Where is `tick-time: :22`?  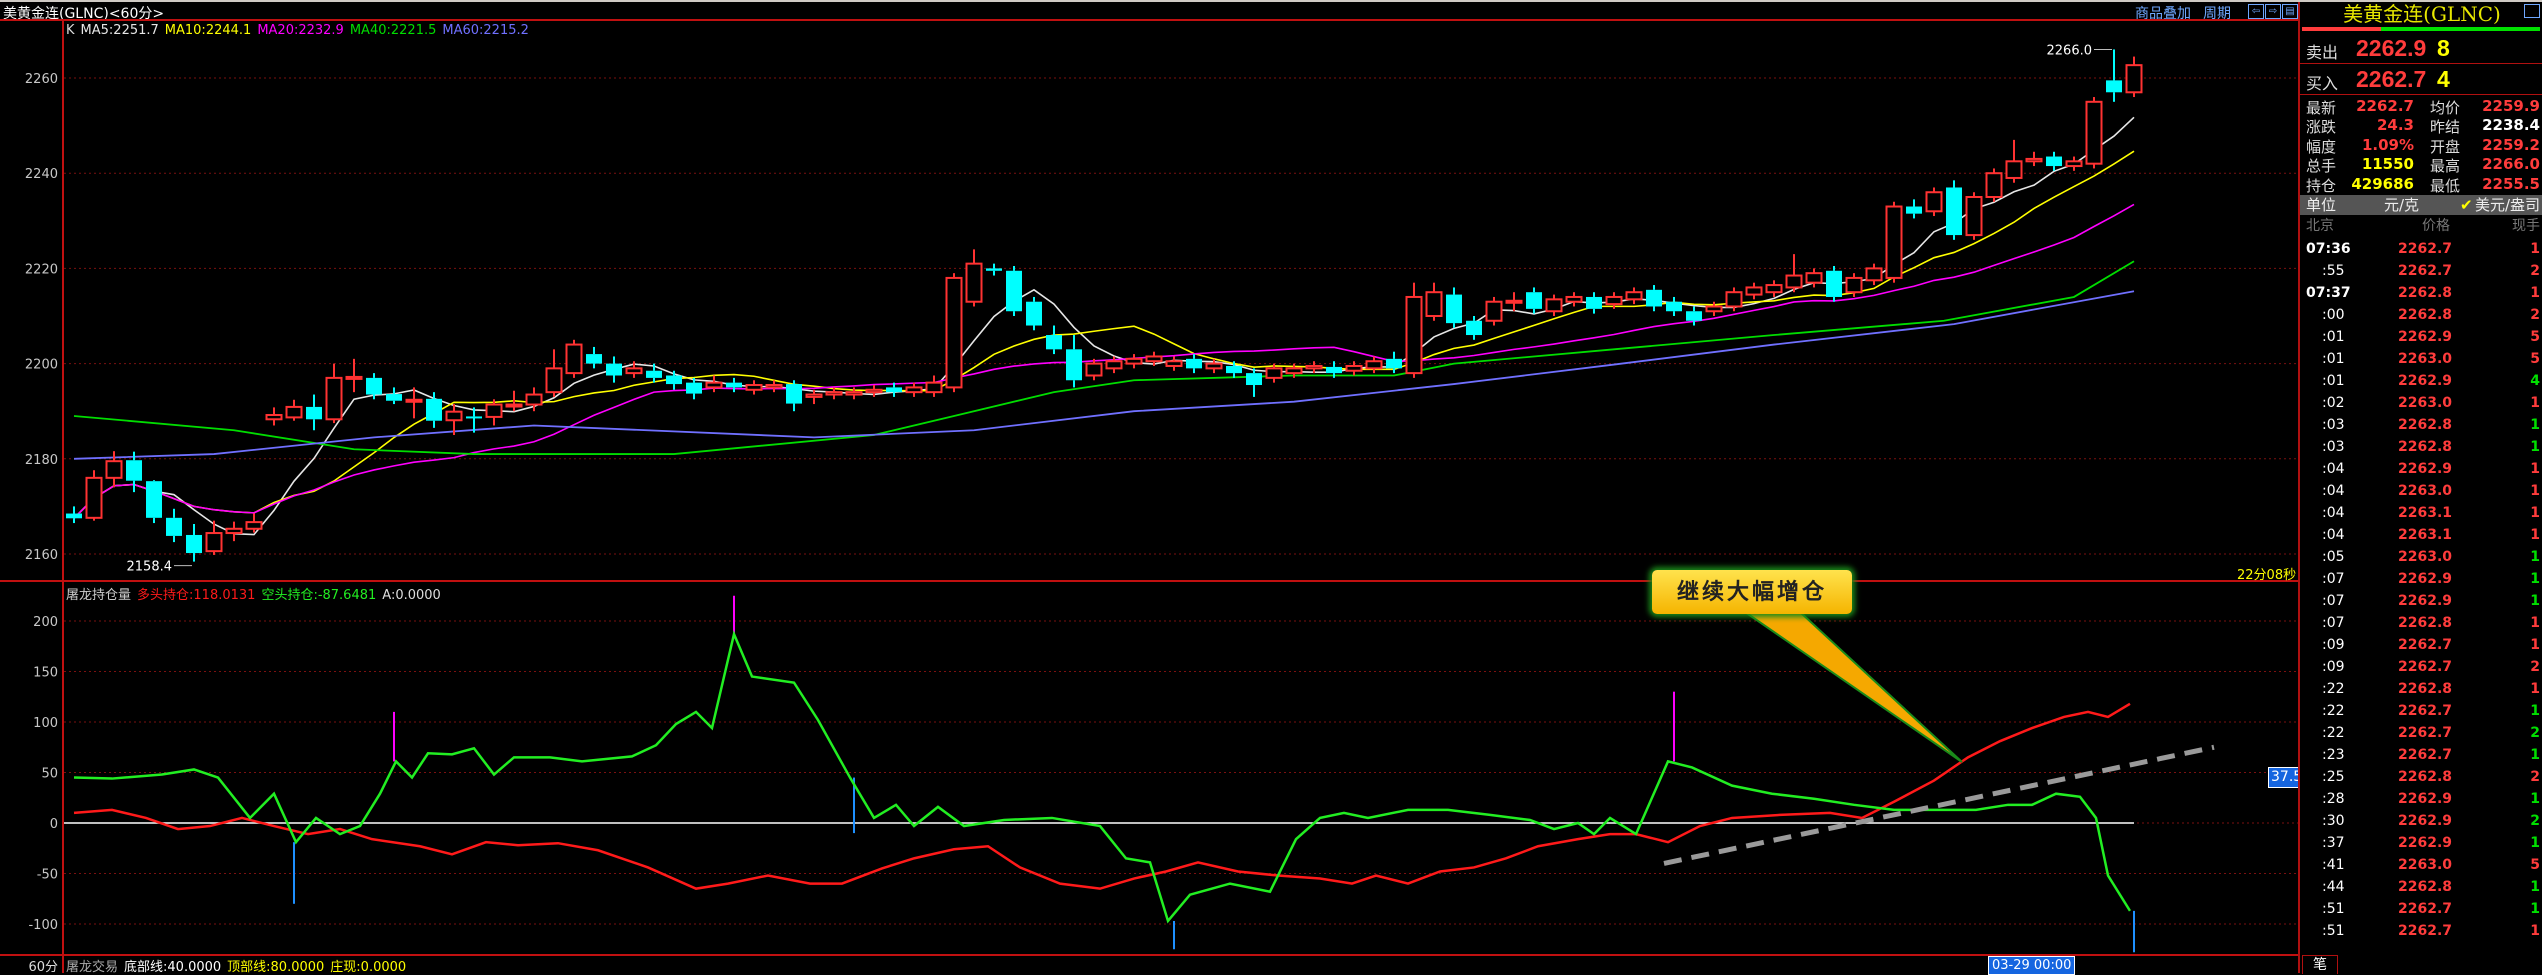
tick-time: :22 is located at coordinates (2333, 689).